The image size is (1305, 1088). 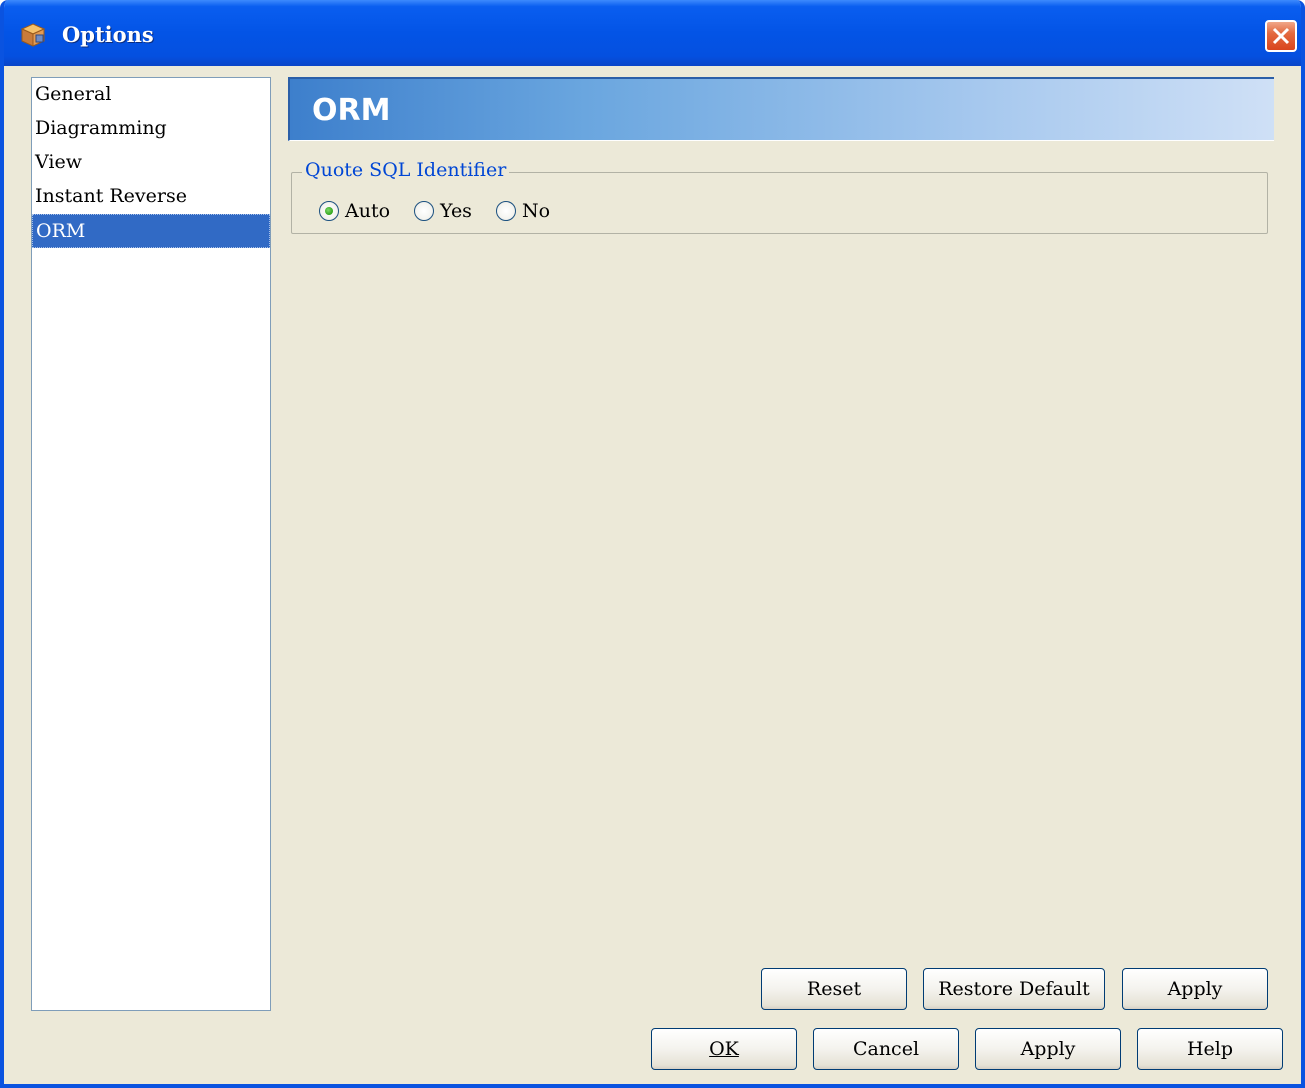 I want to click on radio-auto-label: Auto, so click(x=368, y=211).